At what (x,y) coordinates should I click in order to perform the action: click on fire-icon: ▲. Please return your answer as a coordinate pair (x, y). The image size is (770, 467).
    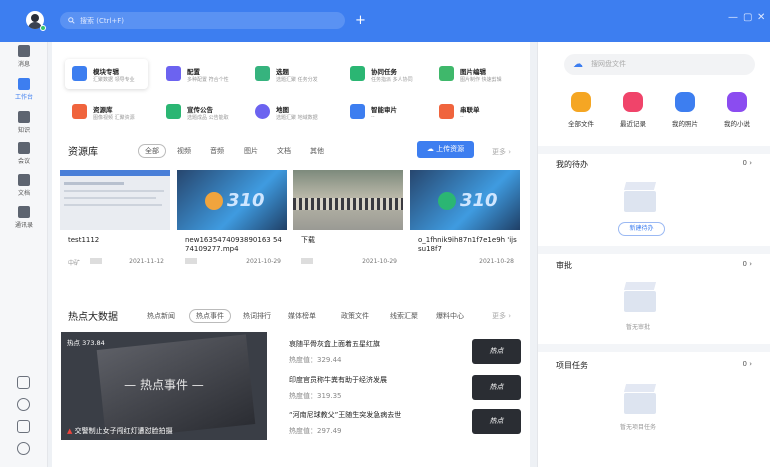
    Looking at the image, I should click on (71, 431).